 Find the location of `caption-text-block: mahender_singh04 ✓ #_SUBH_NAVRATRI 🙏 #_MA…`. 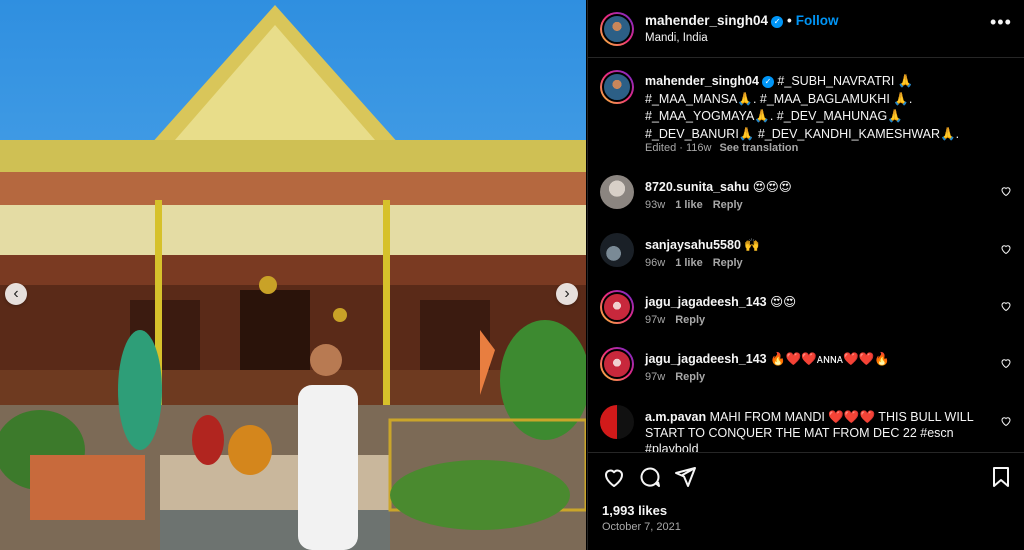

caption-text-block: mahender_singh04 ✓ #_SUBH_NAVRATRI 🙏 #_MA… is located at coordinates (805, 108).